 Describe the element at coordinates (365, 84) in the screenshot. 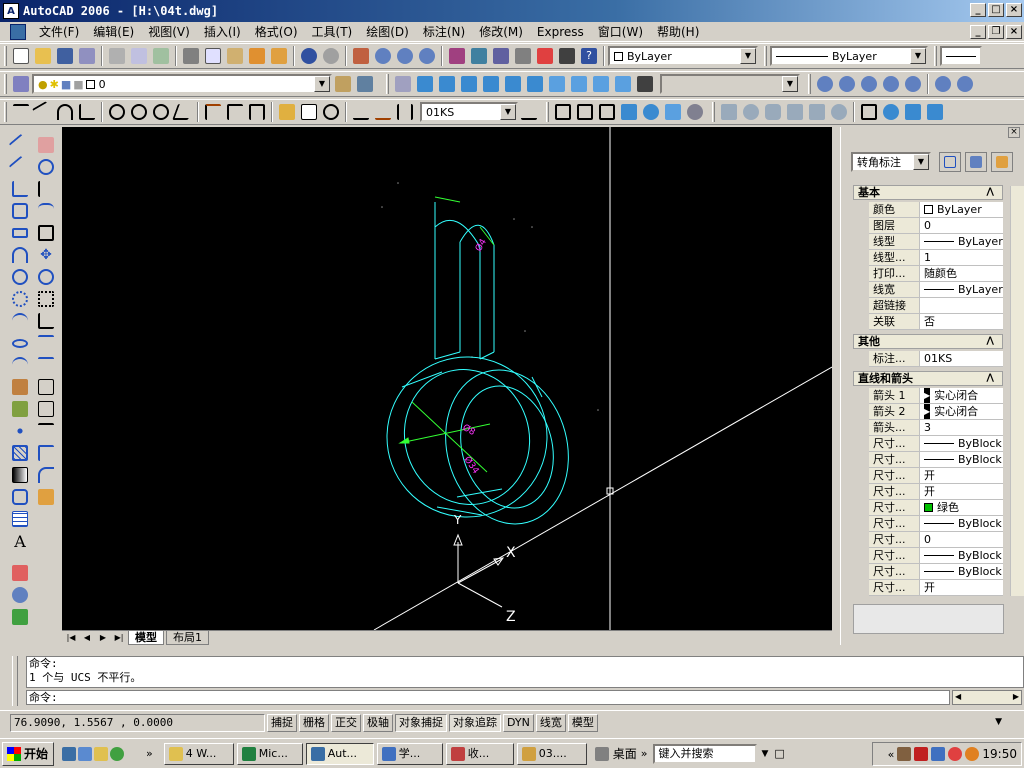

I see `layer-previous-icon` at that location.